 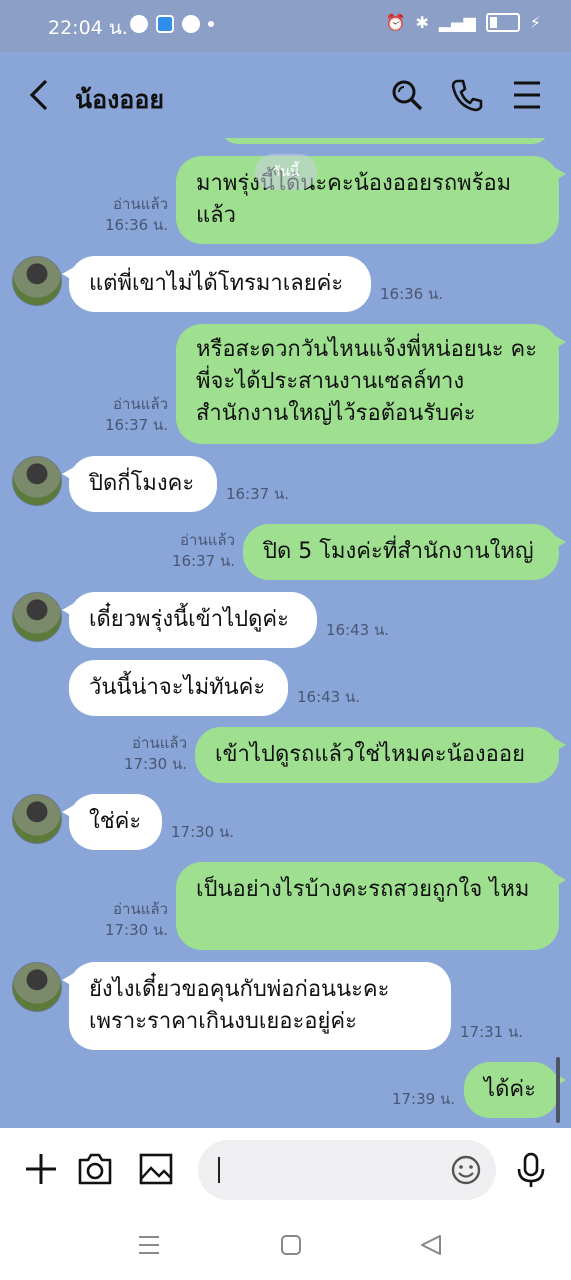 What do you see at coordinates (165, 24) in the screenshot?
I see `app-notification-icon` at bounding box center [165, 24].